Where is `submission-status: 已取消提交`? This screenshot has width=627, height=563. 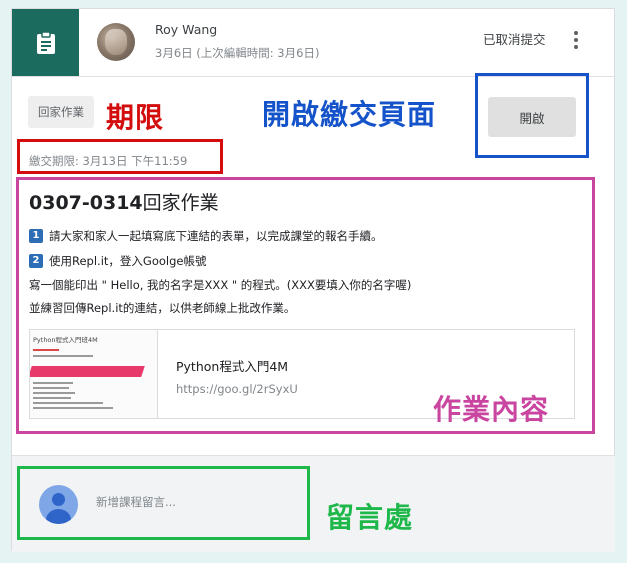
submission-status: 已取消提交 is located at coordinates (514, 39).